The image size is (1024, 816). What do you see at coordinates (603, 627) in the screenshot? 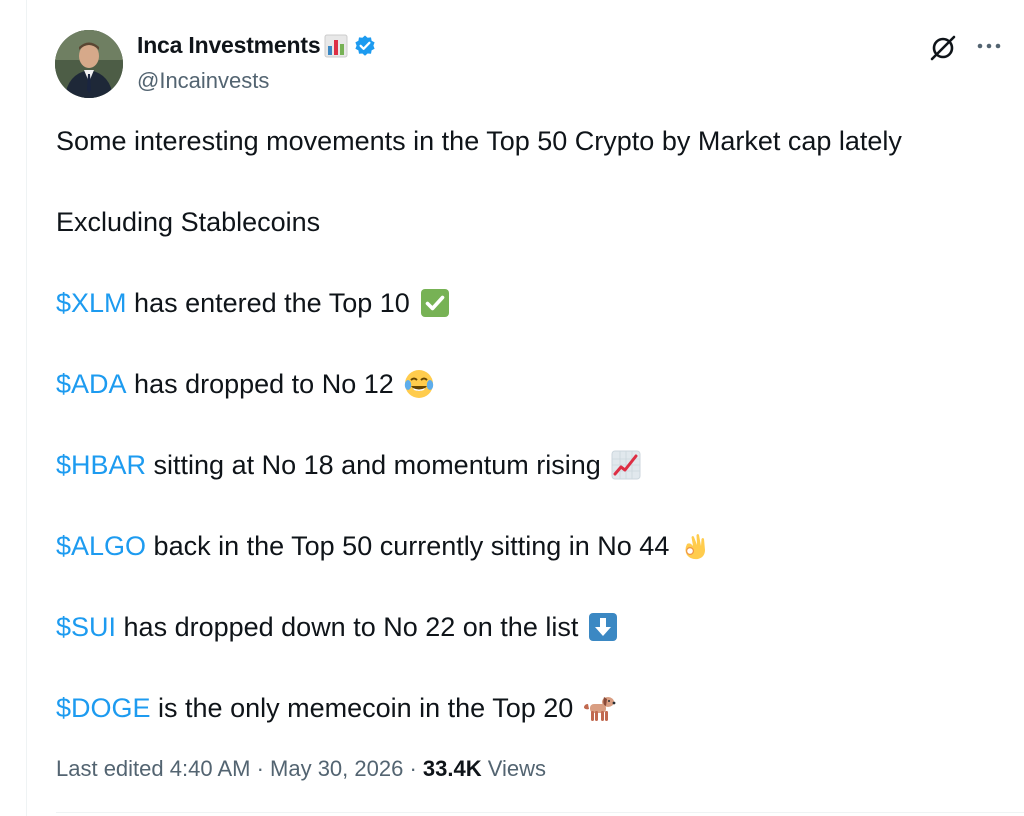
I see `down-arrow-emoji-icon` at bounding box center [603, 627].